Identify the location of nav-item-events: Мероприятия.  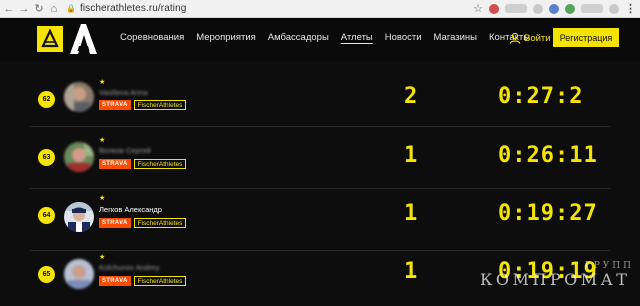
(226, 37).